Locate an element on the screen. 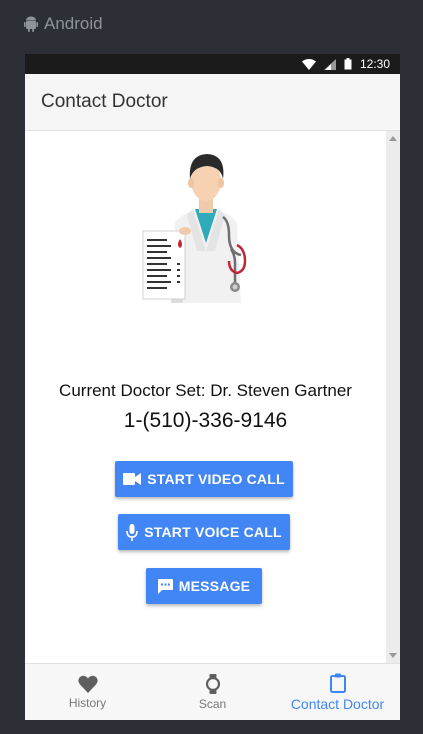 The image size is (423, 734). app-bar: Contact Doctor is located at coordinates (212, 102).